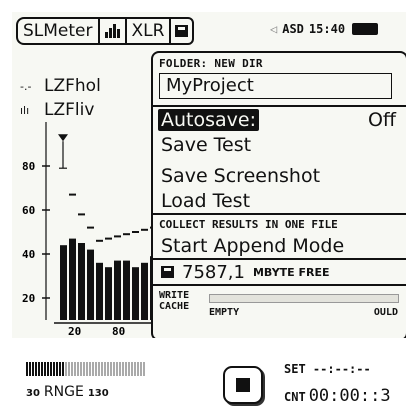 This screenshot has height=416, width=414. What do you see at coordinates (147, 31) in the screenshot?
I see `tab-input: XLR` at bounding box center [147, 31].